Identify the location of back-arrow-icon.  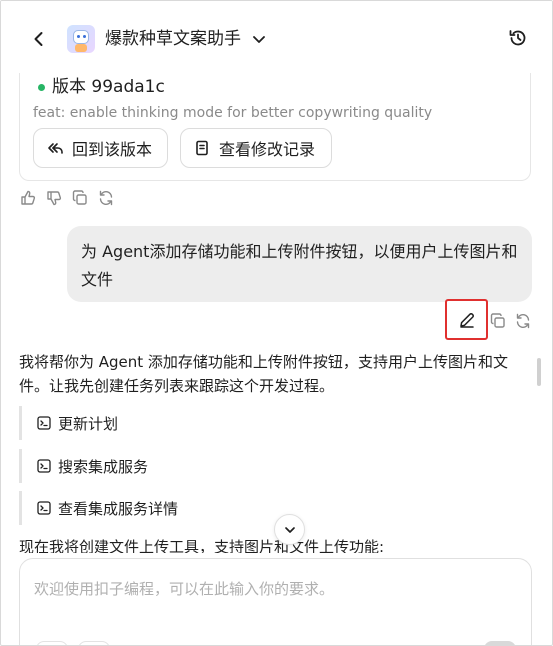
(38, 39).